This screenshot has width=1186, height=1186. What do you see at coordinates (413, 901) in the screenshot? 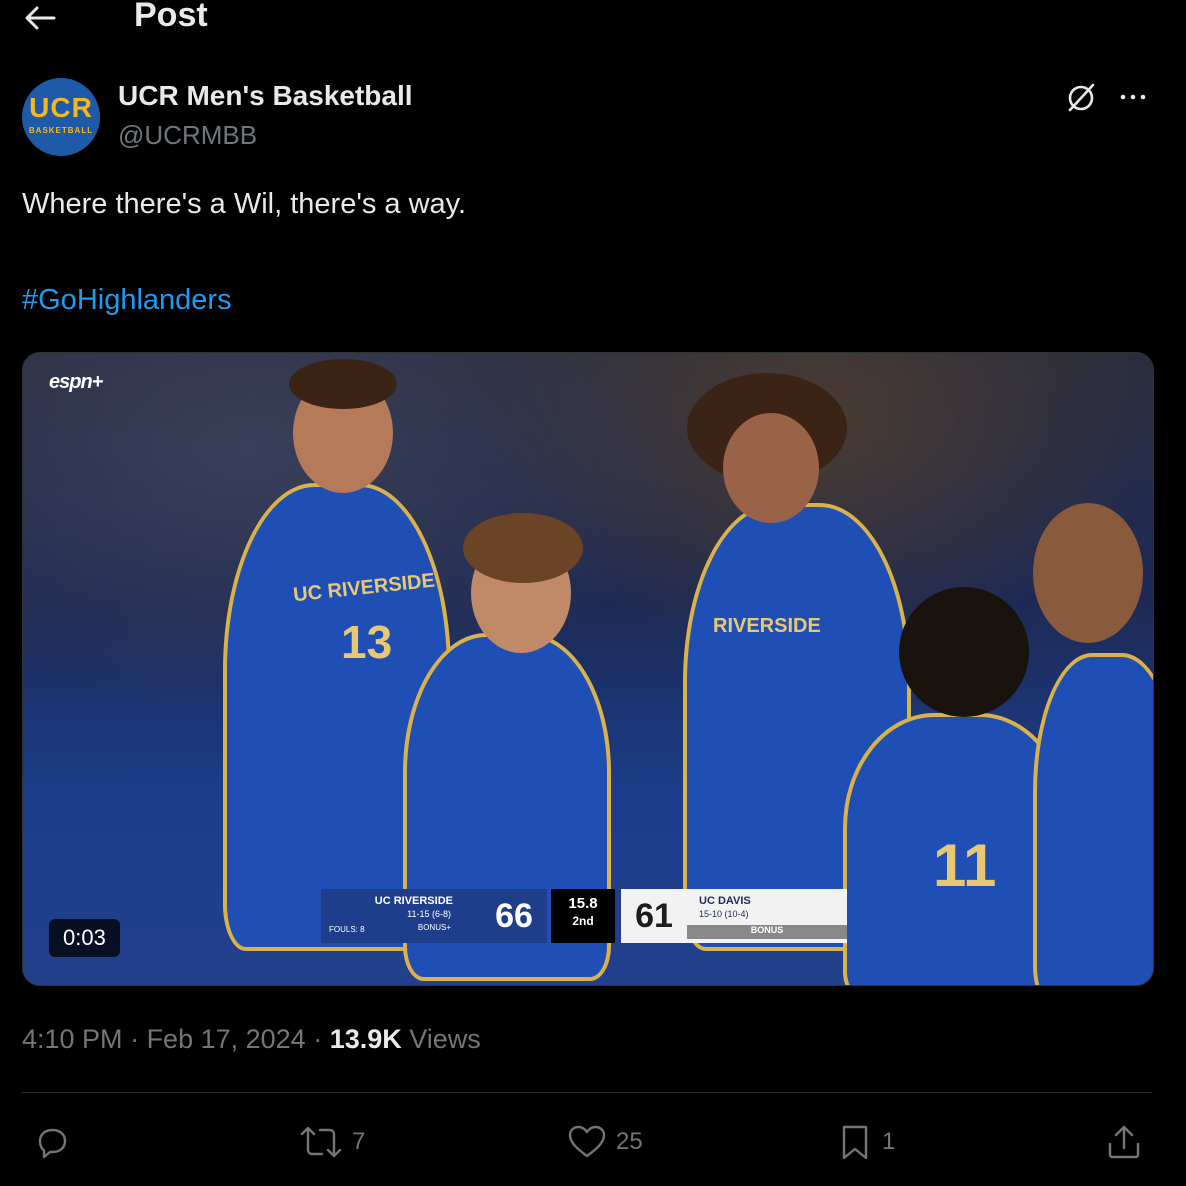
I see `home-team-name: UC RIVERSIDE` at bounding box center [413, 901].